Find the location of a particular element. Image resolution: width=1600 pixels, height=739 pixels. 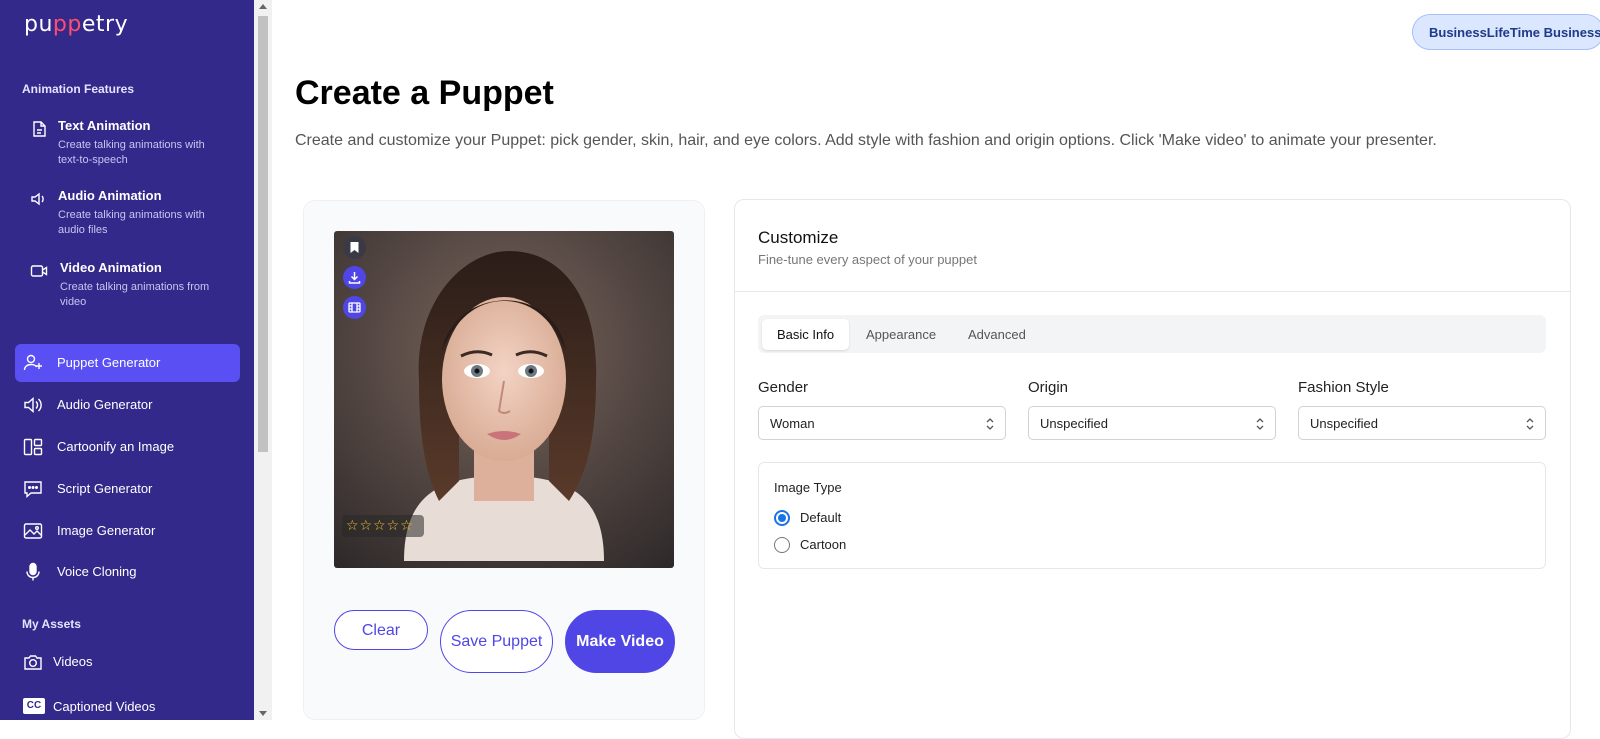

image-generator-label: Image Generator is located at coordinates (106, 530).